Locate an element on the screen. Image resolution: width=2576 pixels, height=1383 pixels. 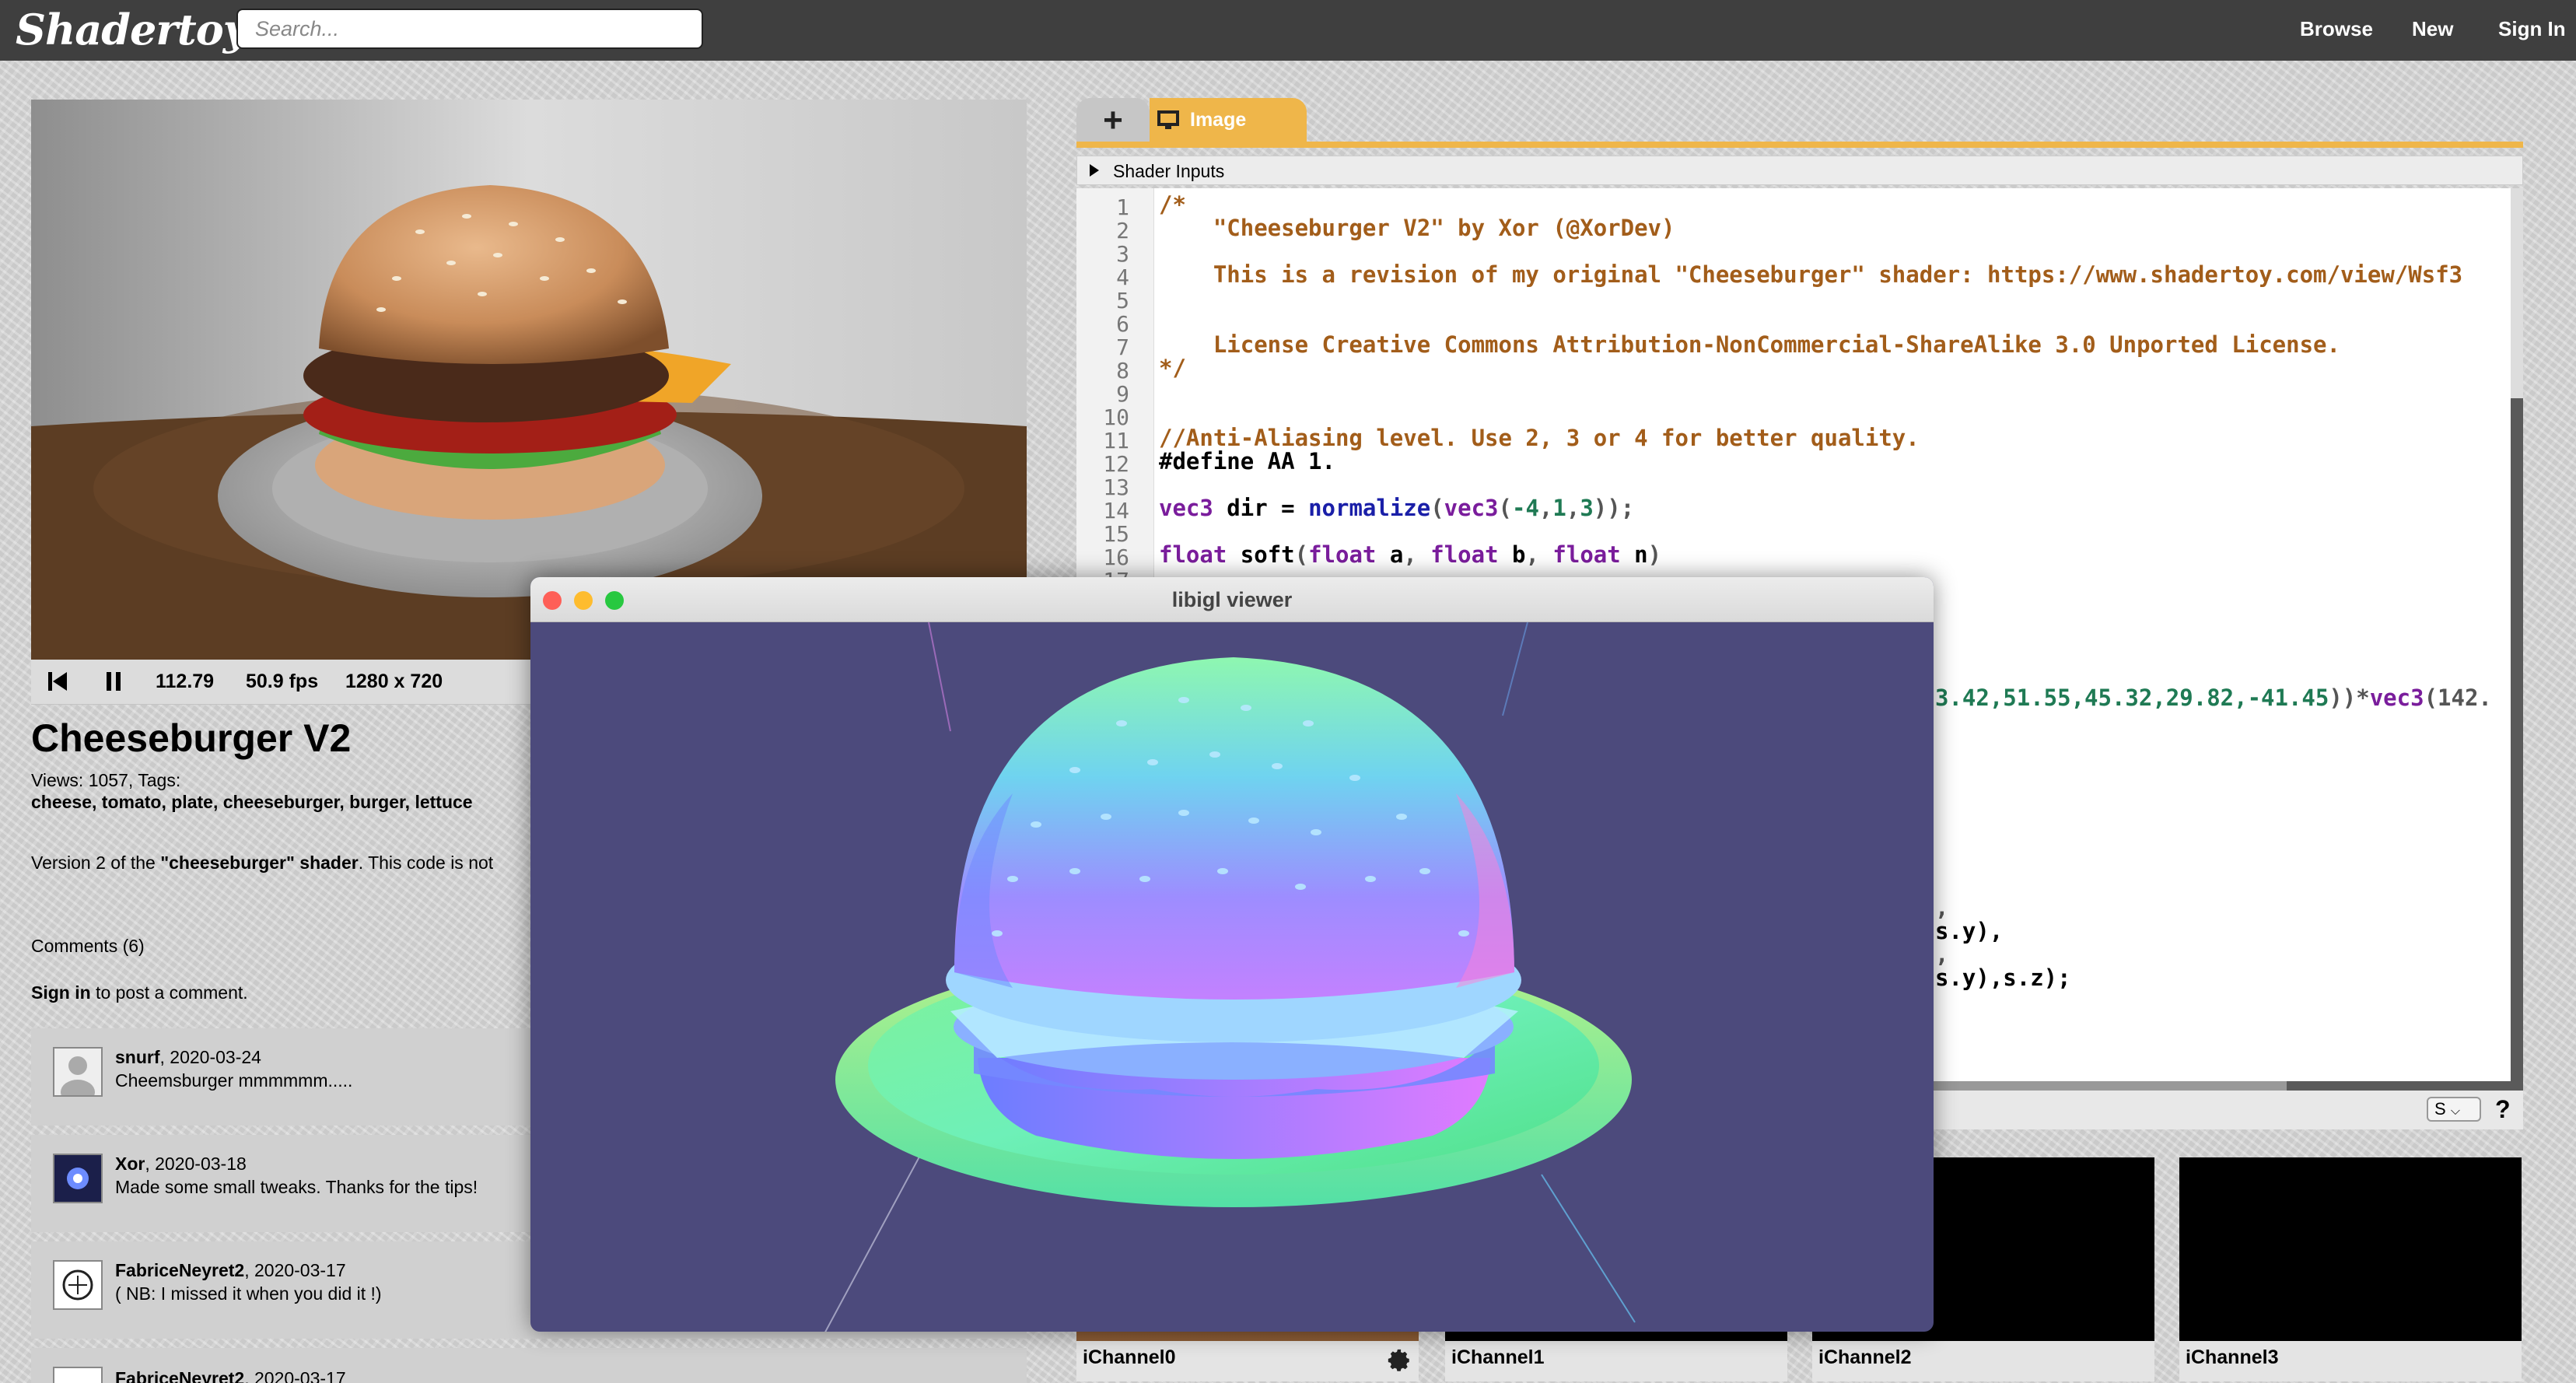
code-line-16: float soft(float a, float b, float n) is located at coordinates (1410, 555).